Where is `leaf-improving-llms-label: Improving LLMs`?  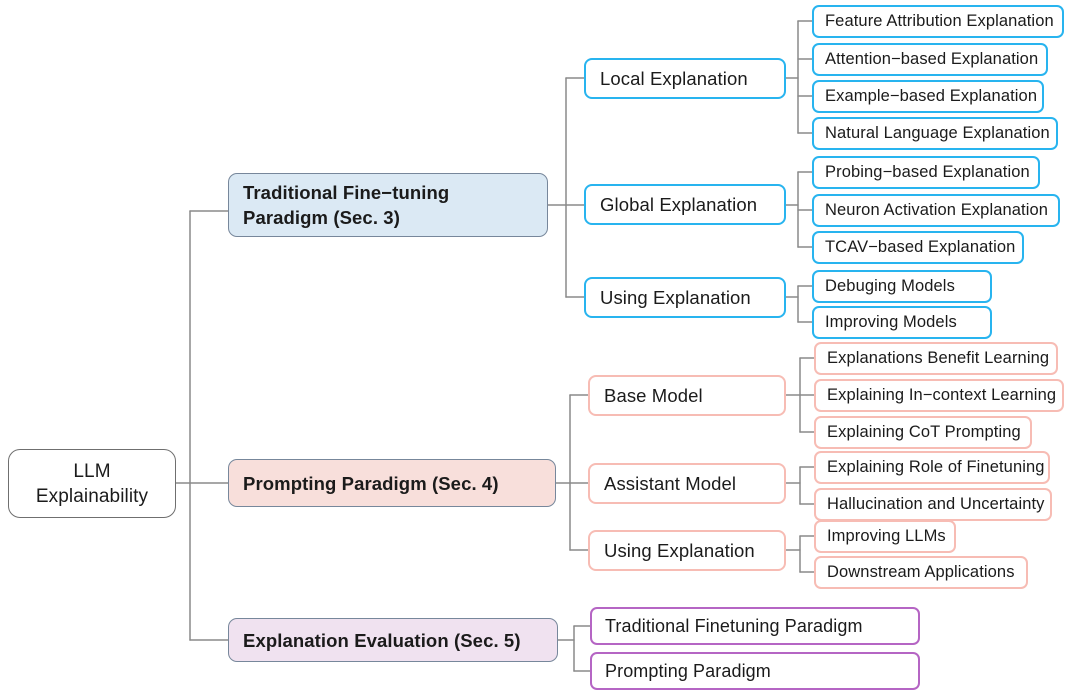
leaf-improving-llms-label: Improving LLMs is located at coordinates (886, 536).